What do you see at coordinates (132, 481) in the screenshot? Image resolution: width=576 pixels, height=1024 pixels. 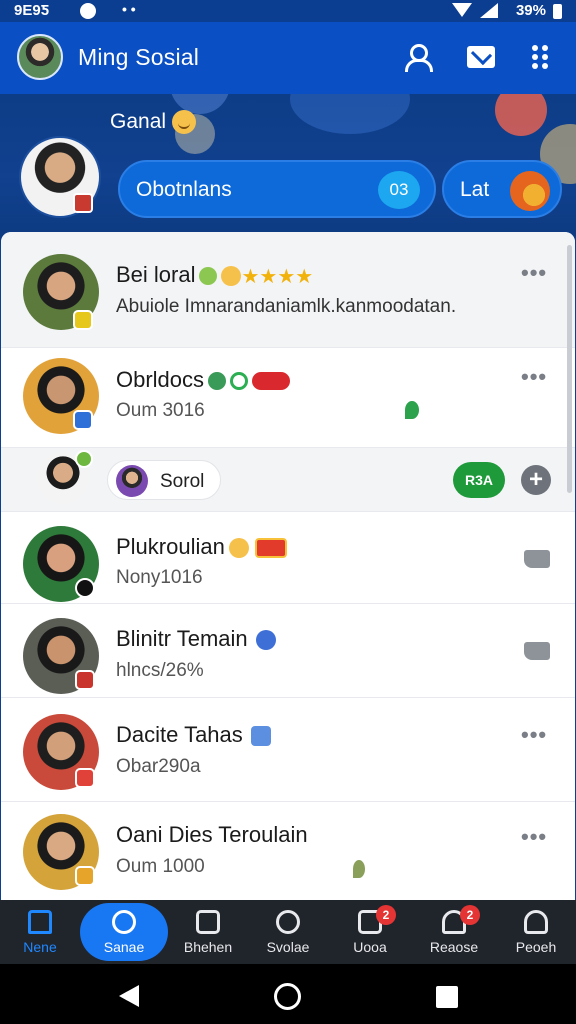 I see `friend-avatar` at bounding box center [132, 481].